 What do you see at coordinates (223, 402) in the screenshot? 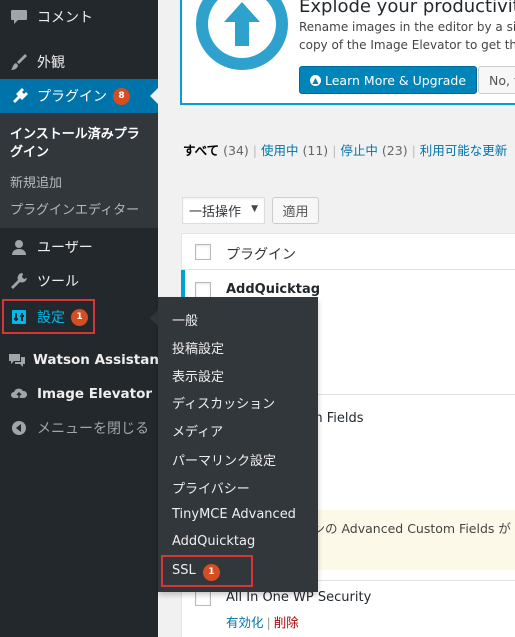
I see `flyout-discussion: ディスカッション` at bounding box center [223, 402].